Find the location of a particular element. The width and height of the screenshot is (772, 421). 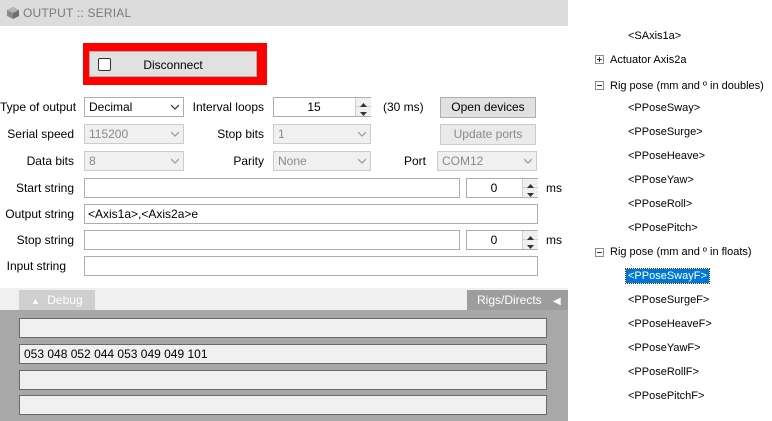

cube-icon is located at coordinates (13, 13).